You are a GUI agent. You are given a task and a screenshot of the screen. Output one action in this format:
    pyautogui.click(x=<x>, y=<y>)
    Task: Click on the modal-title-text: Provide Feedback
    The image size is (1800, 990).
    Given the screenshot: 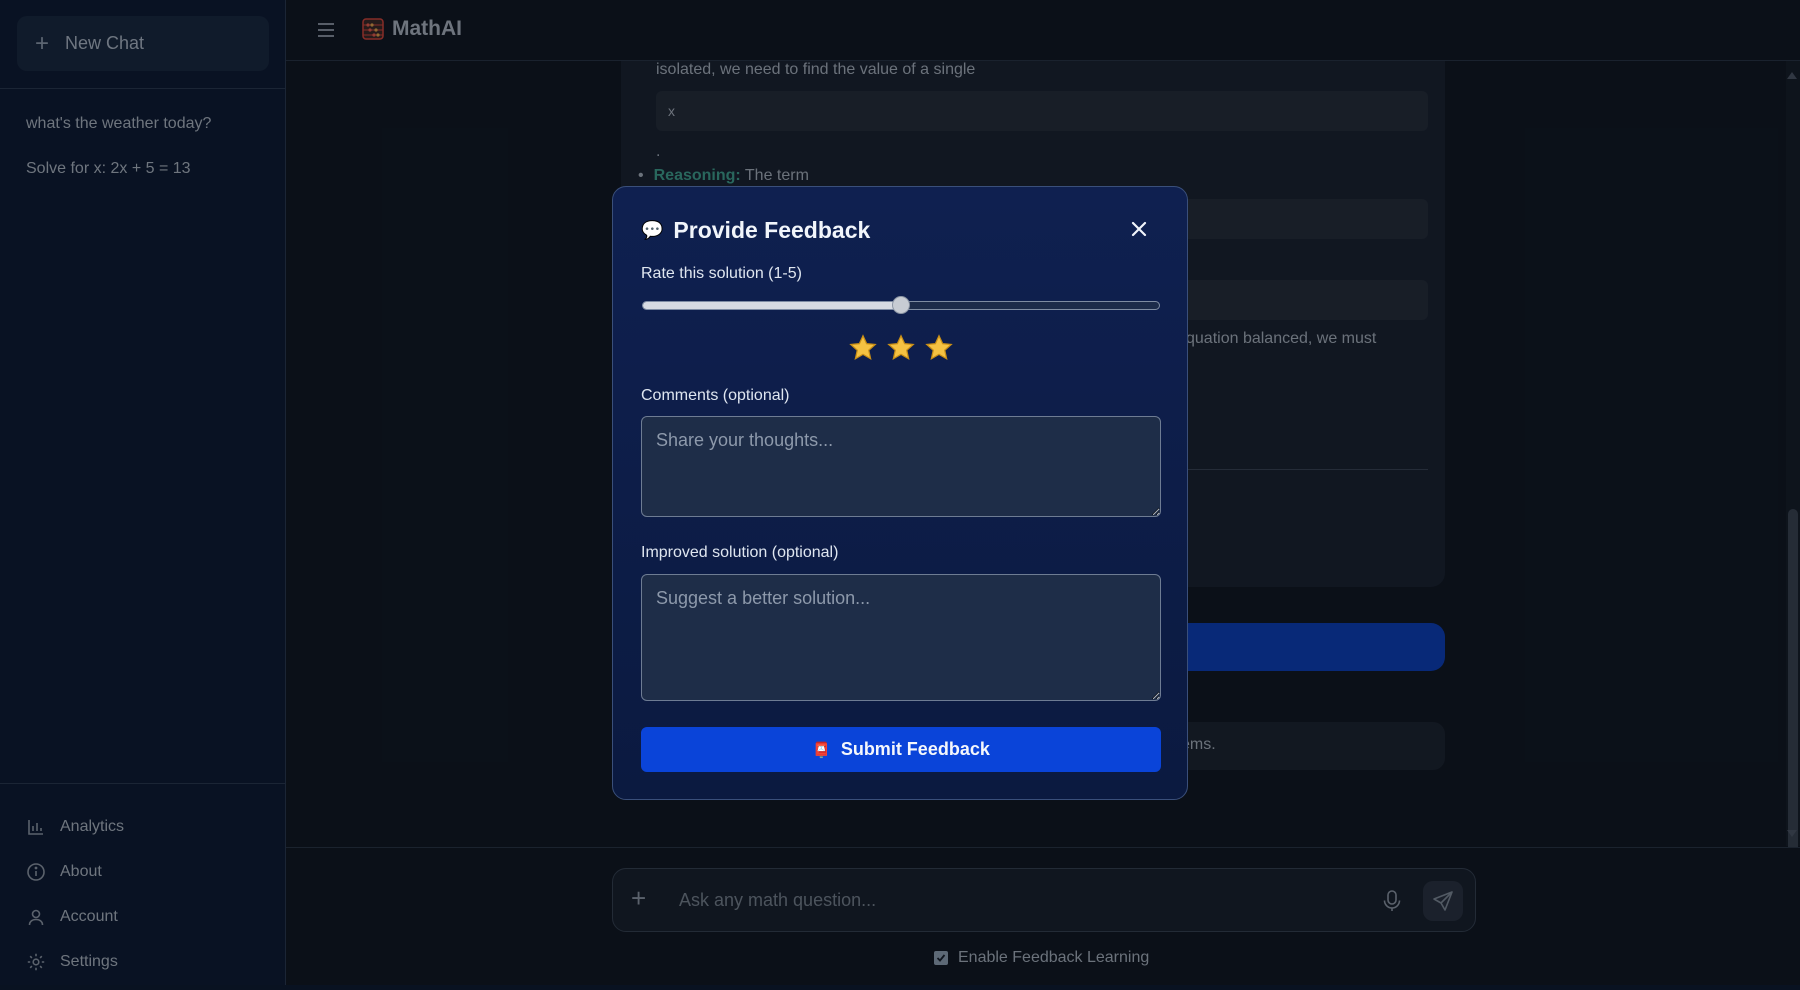 What is the action you would take?
    pyautogui.click(x=772, y=230)
    